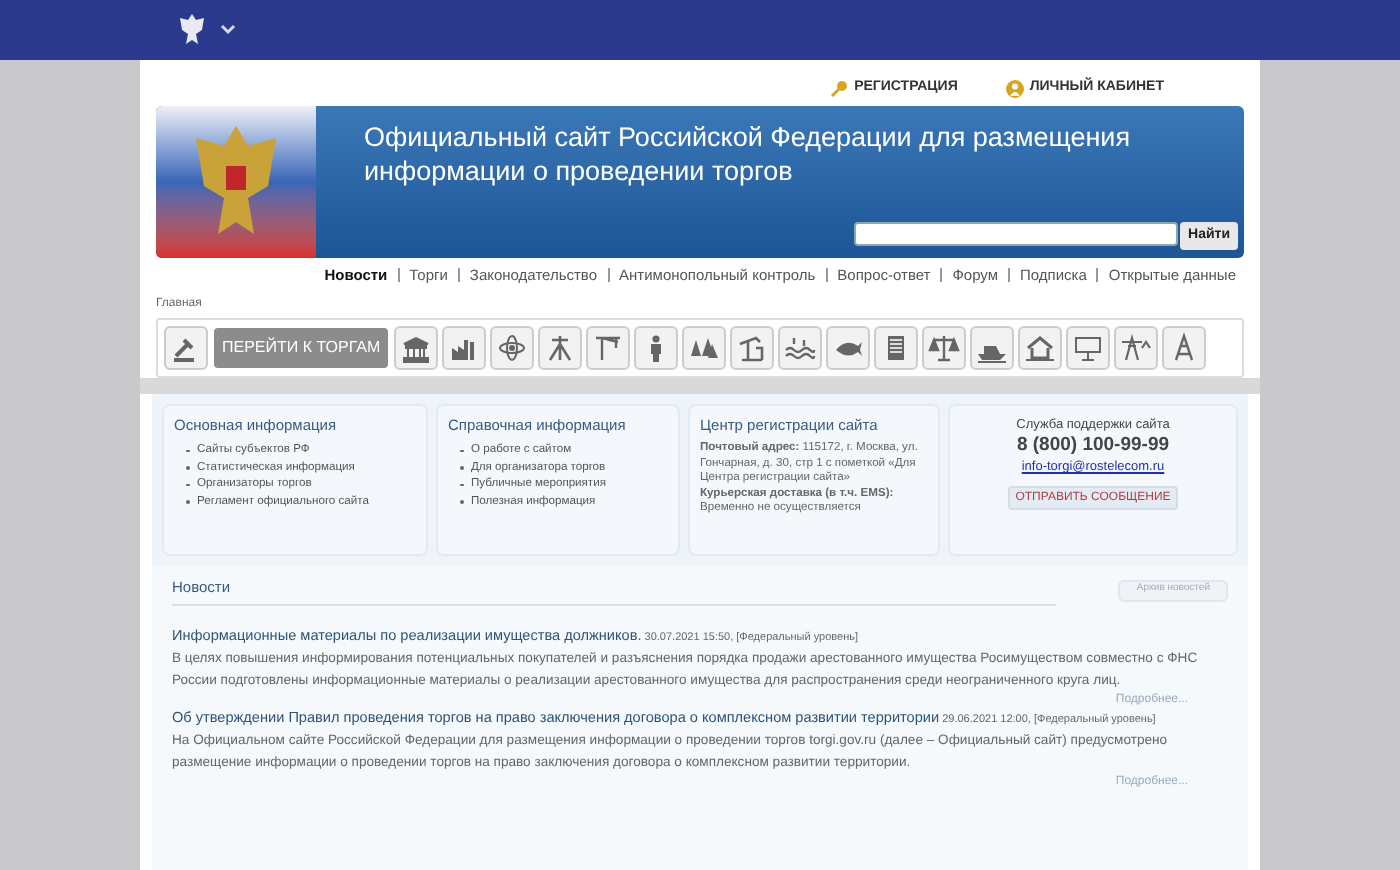 This screenshot has width=1400, height=870. Describe the element at coordinates (944, 348) in the screenshot. I see `scales-icon` at that location.